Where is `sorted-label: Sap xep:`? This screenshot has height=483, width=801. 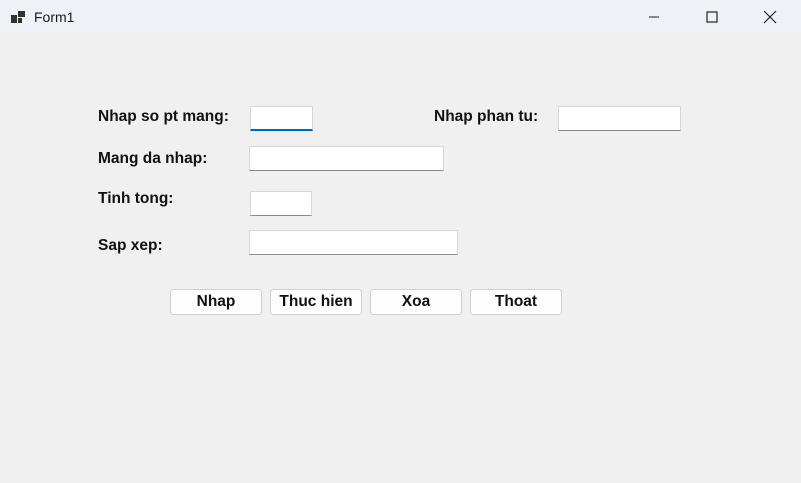
sorted-label: Sap xep: is located at coordinates (130, 245).